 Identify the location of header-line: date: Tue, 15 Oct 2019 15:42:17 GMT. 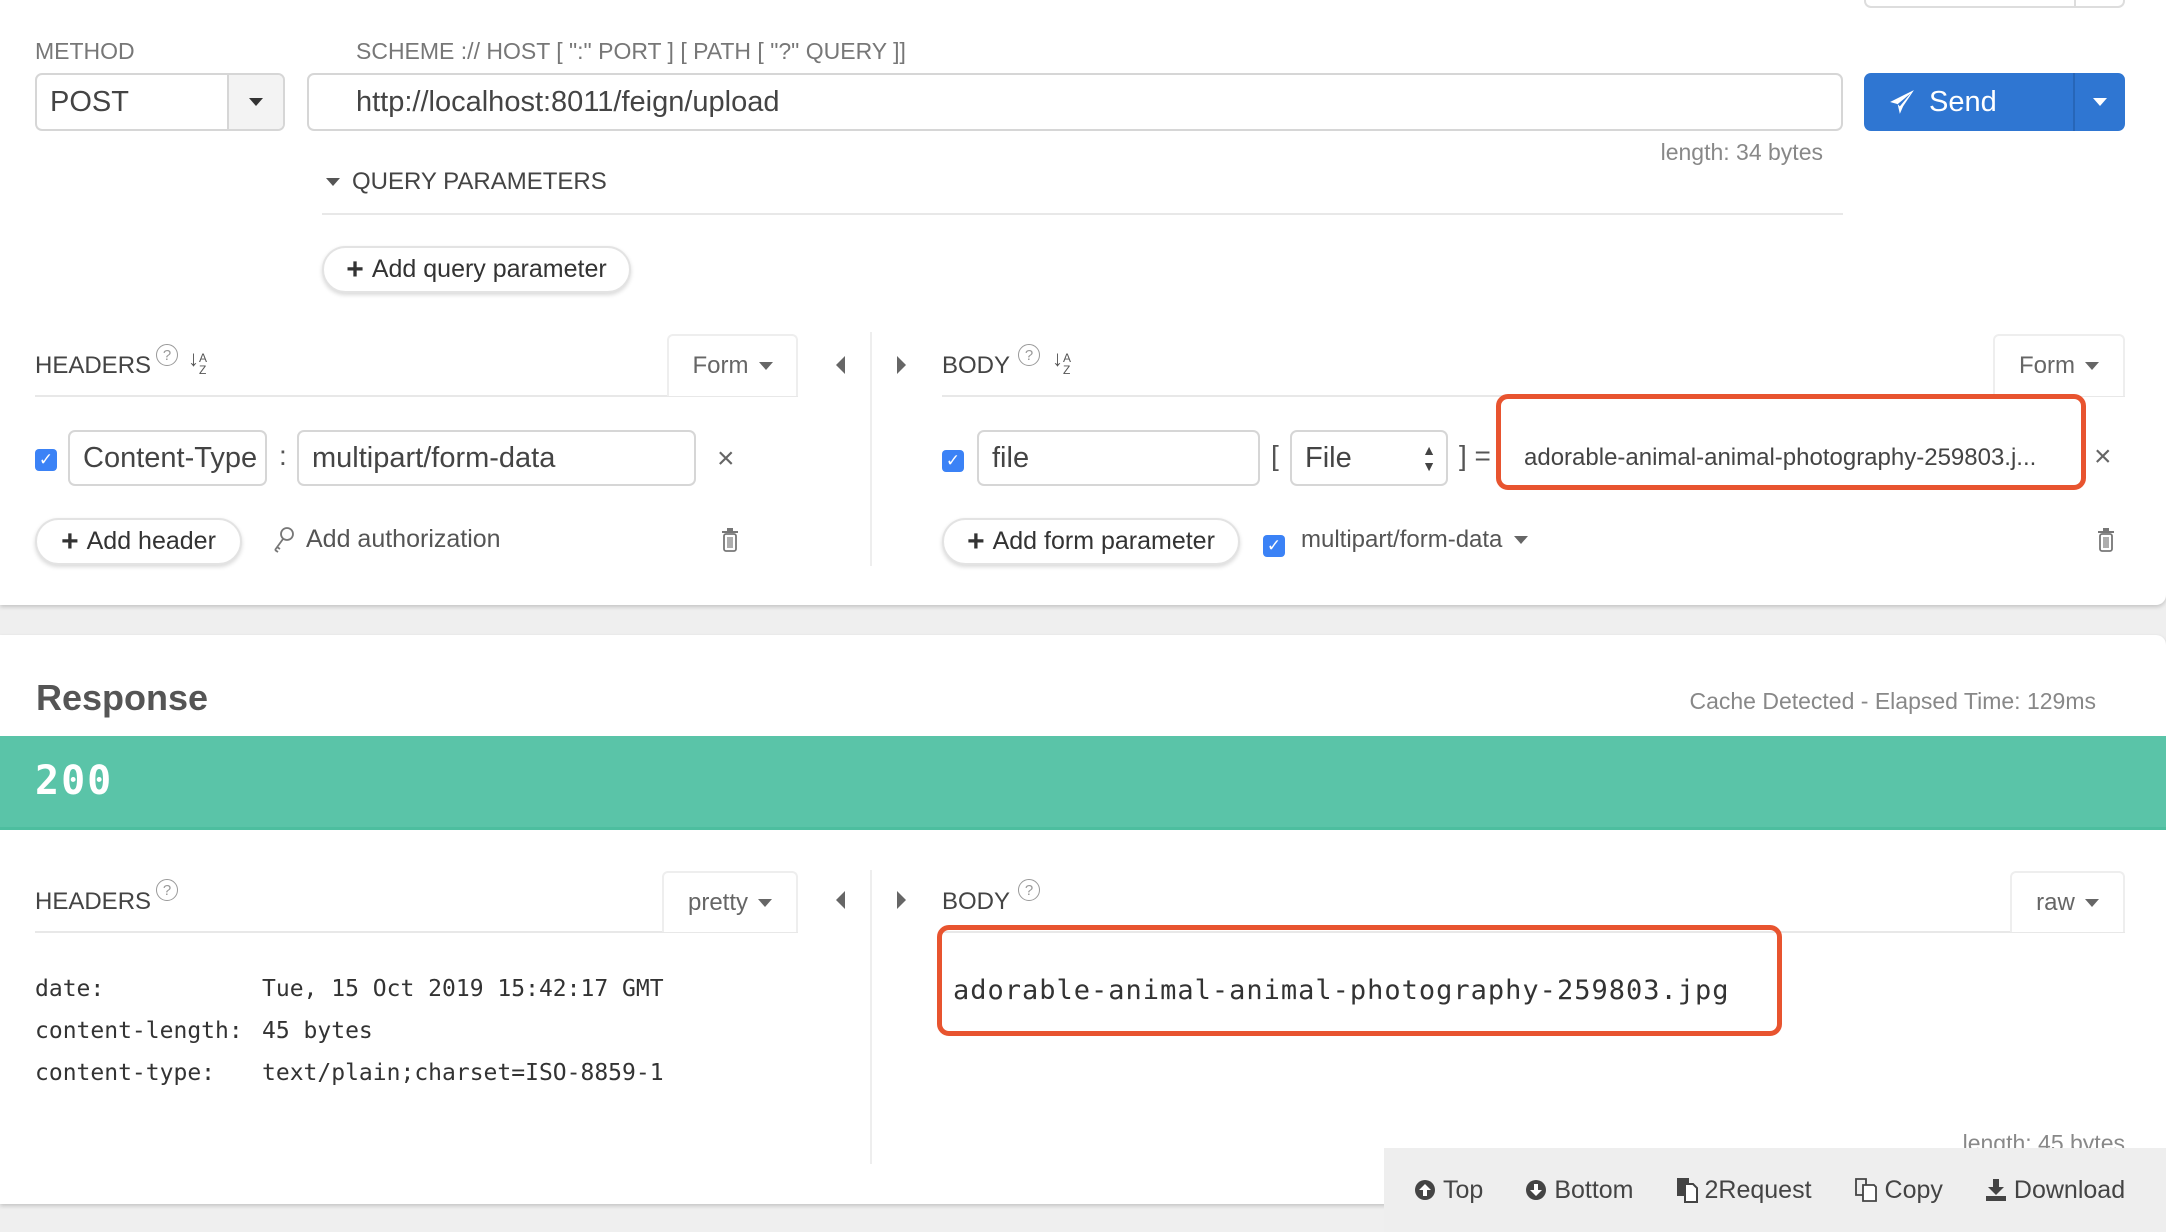
(349, 989).